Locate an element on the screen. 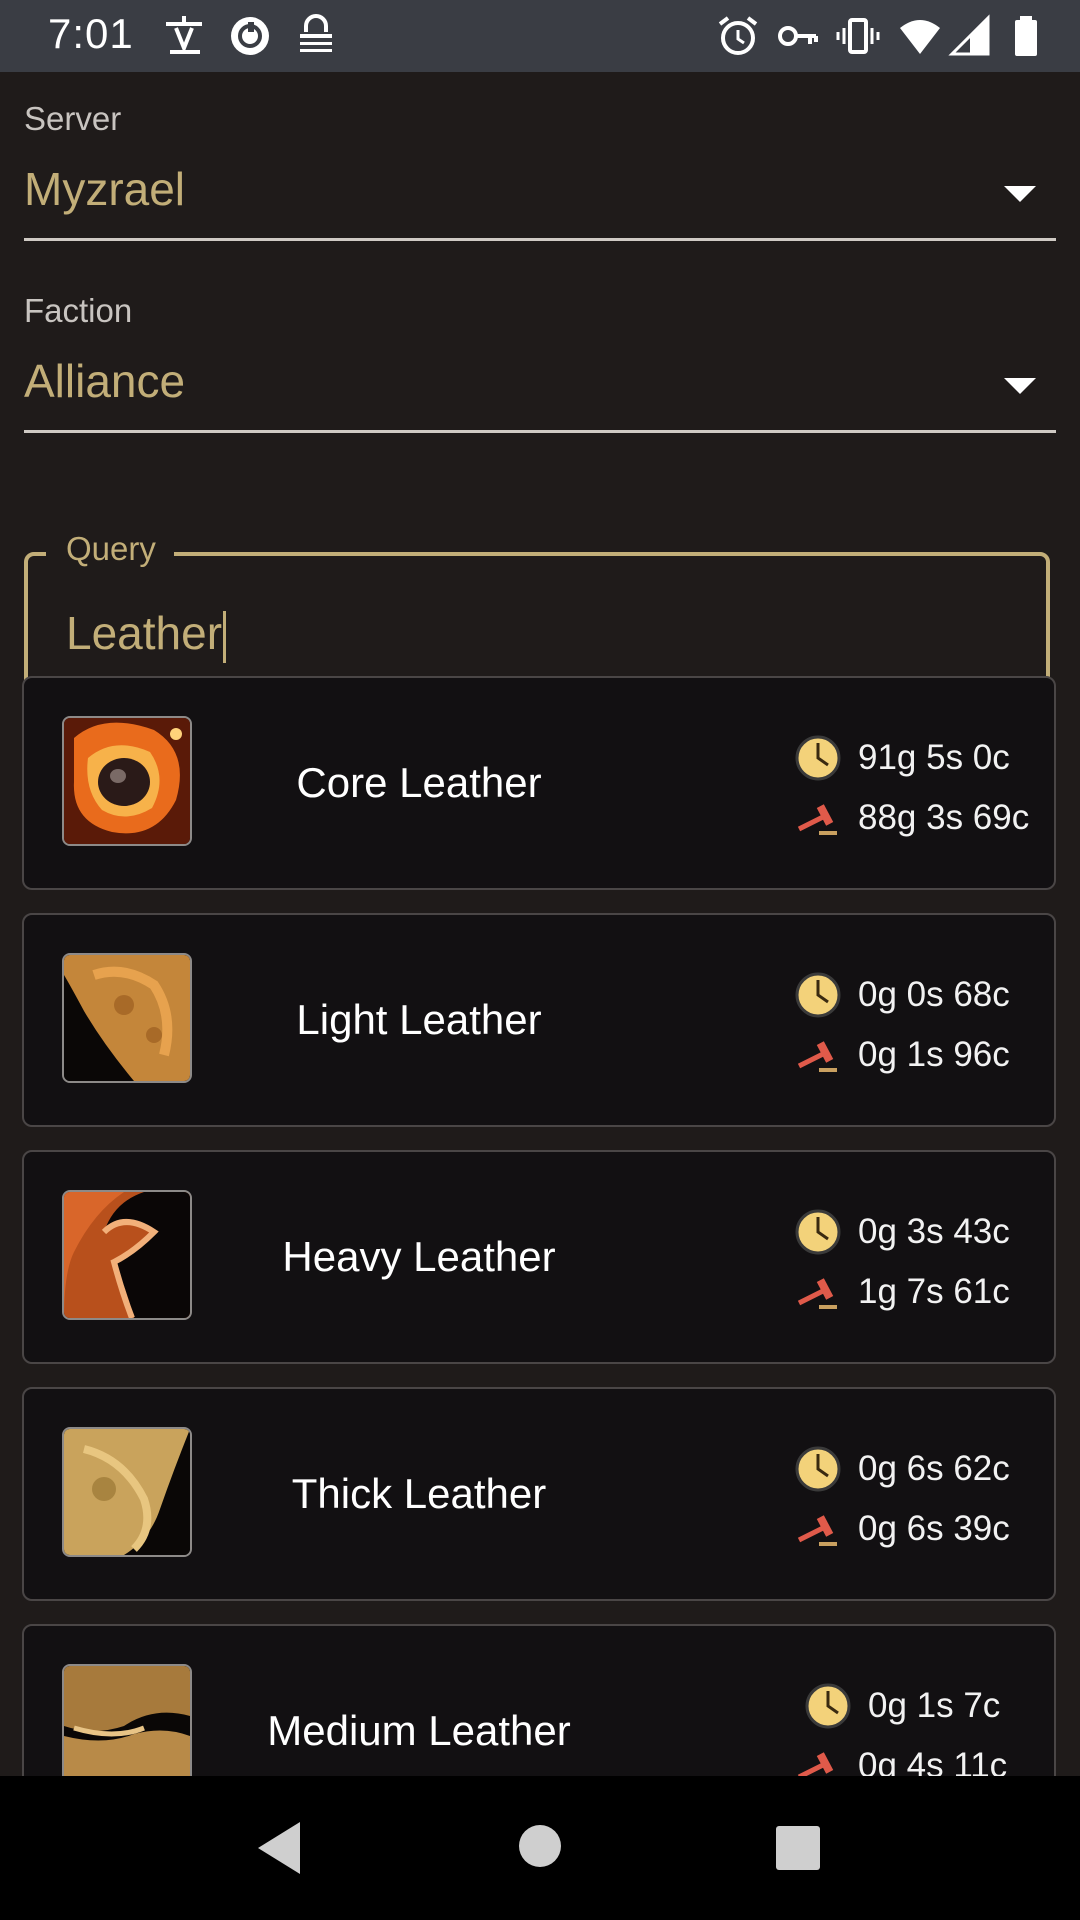 The image size is (1080, 1920). buyout-price-row: 0g 1s 7c is located at coordinates (902, 1706).